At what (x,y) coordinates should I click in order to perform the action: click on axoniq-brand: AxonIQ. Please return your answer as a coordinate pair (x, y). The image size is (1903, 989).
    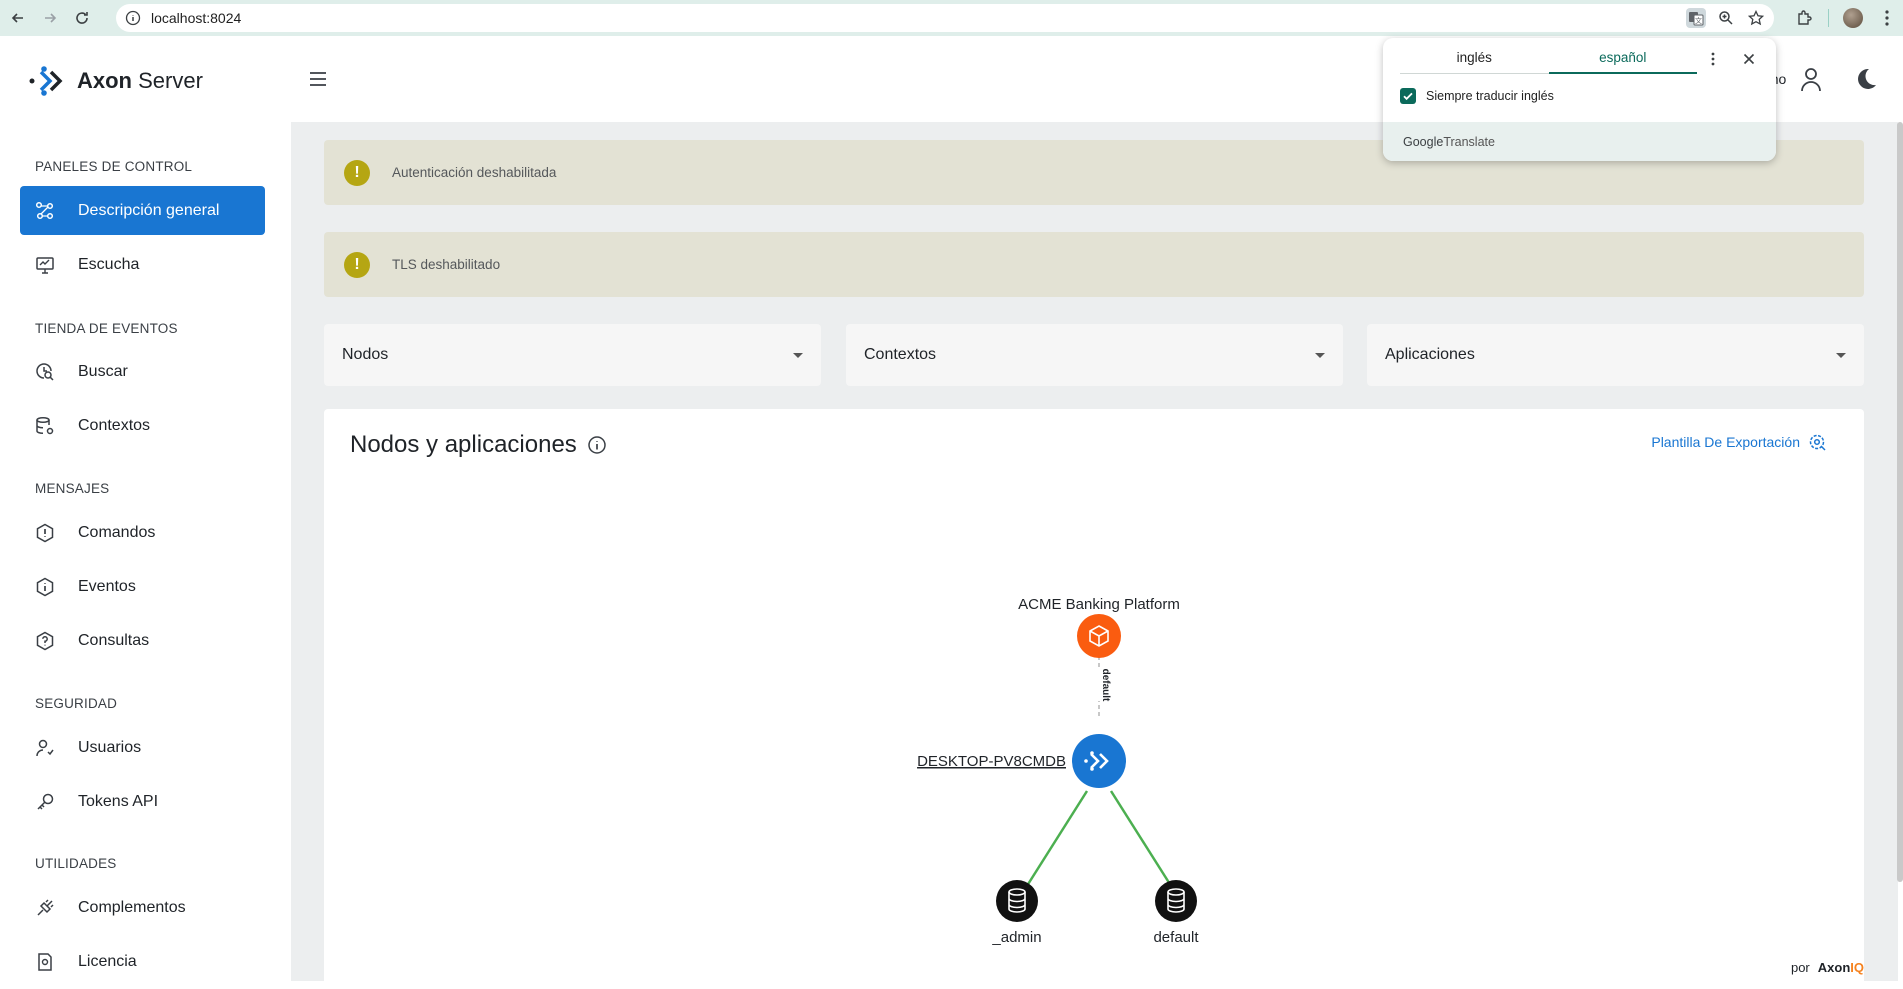
    Looking at the image, I should click on (1841, 967).